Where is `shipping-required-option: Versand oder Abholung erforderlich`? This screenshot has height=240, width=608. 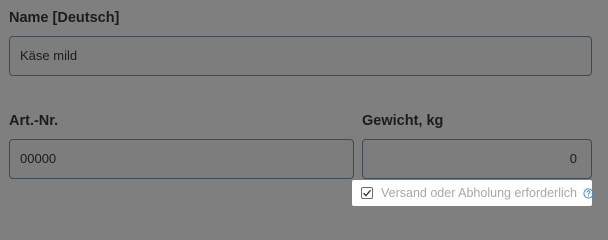 shipping-required-option: Versand oder Abholung erforderlich is located at coordinates (473, 193).